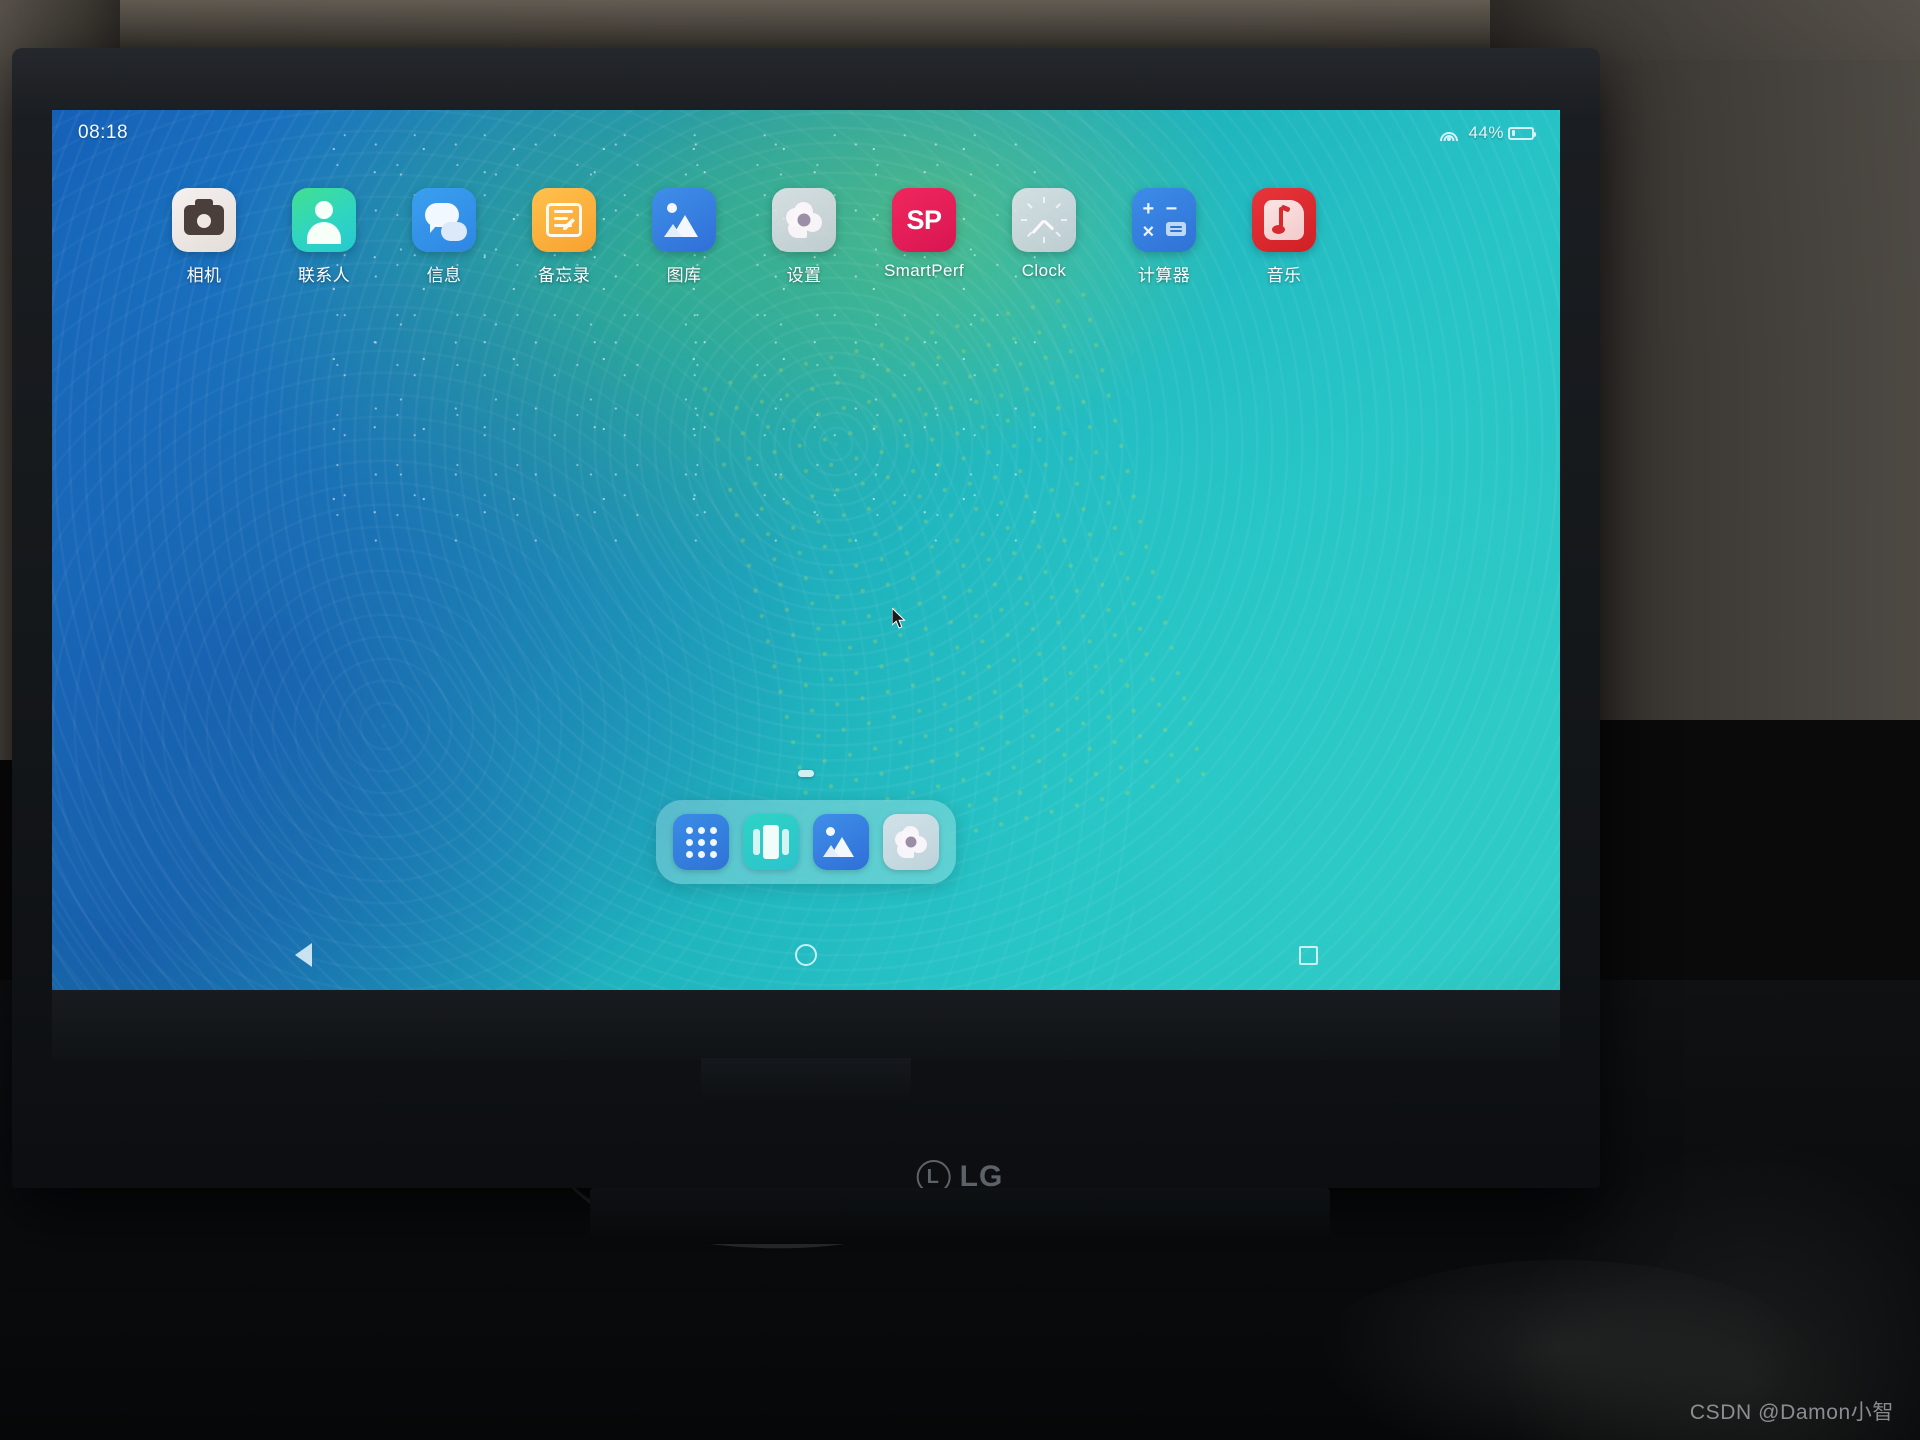 The width and height of the screenshot is (1920, 1440). I want to click on battery-indicator: 44%, so click(1502, 133).